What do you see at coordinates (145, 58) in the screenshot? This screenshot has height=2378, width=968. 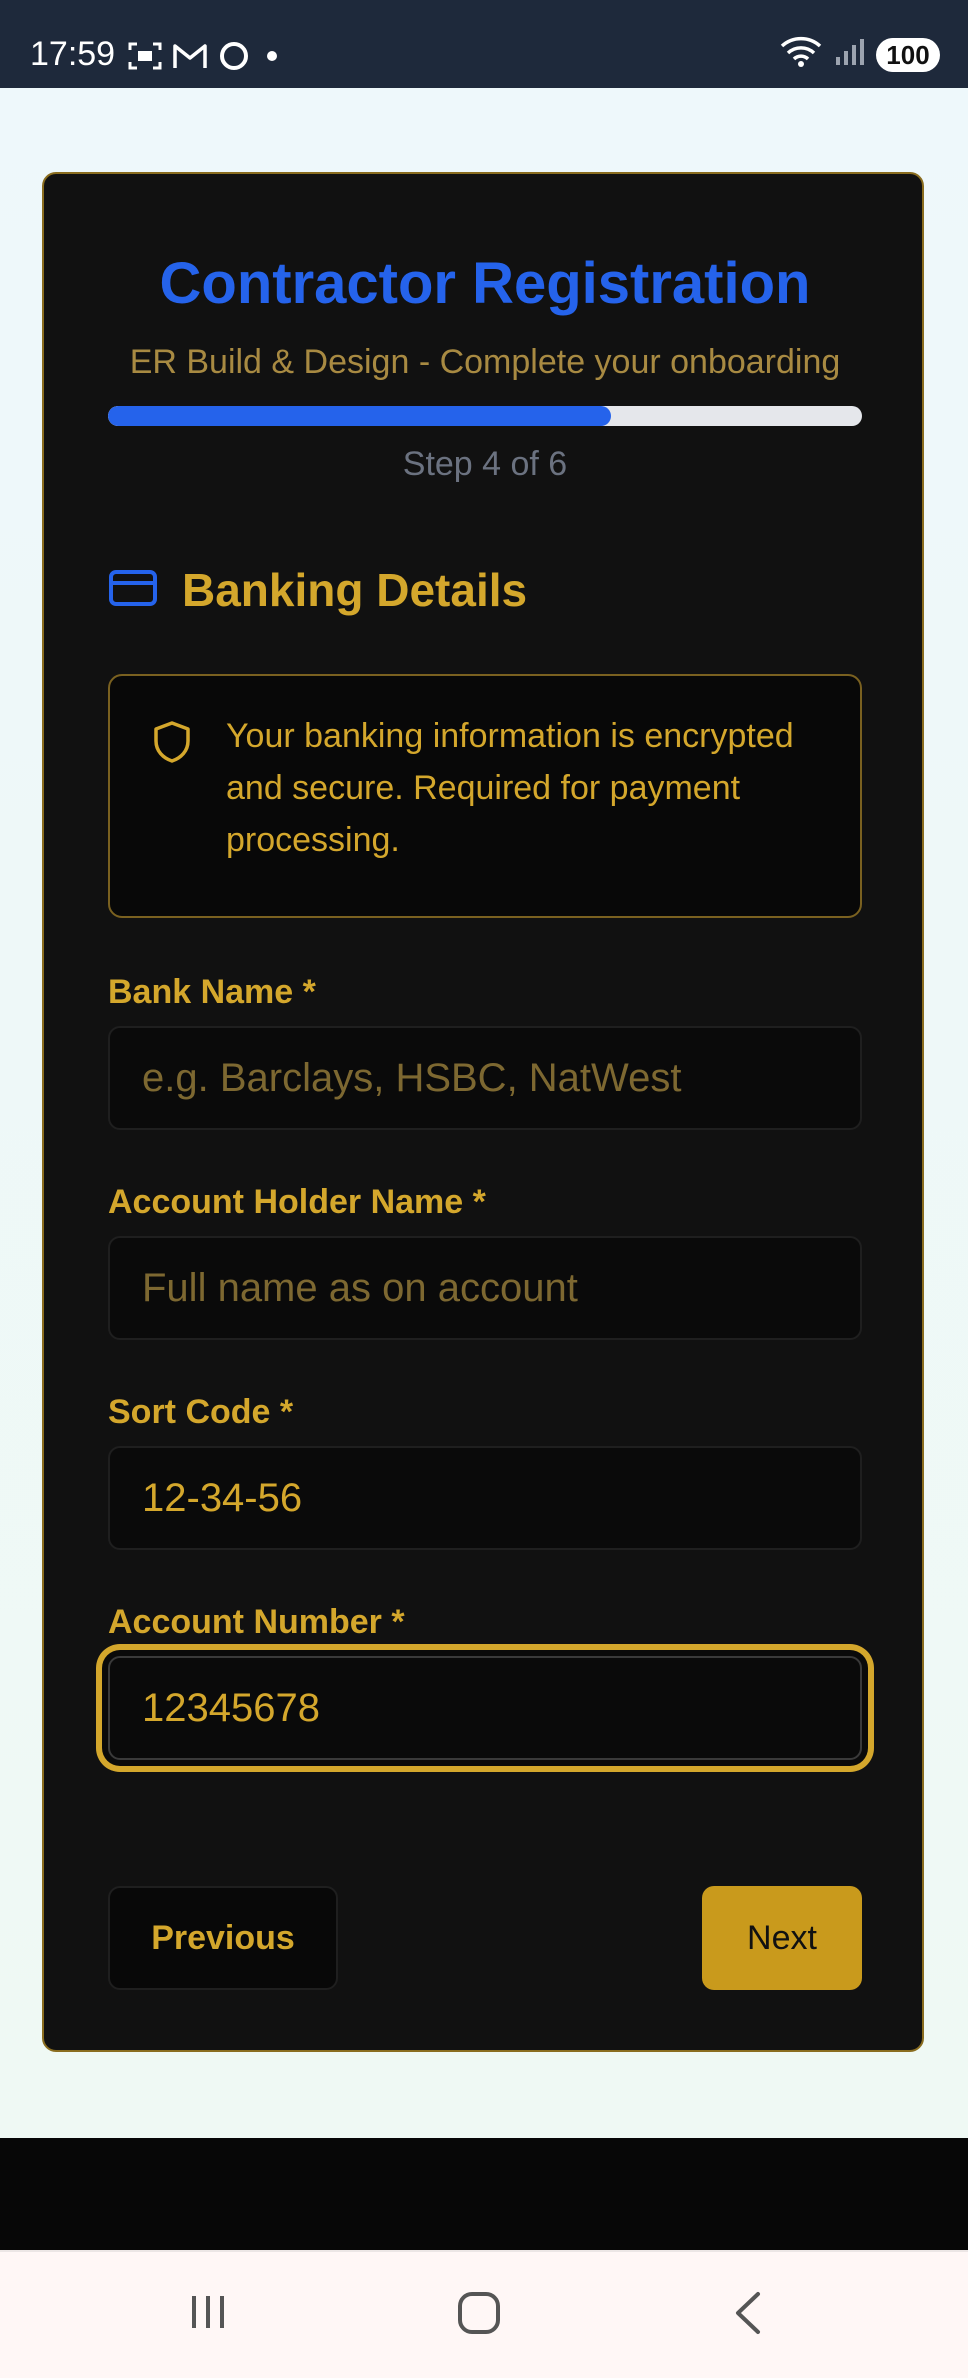 I see `screenshot-icon` at bounding box center [145, 58].